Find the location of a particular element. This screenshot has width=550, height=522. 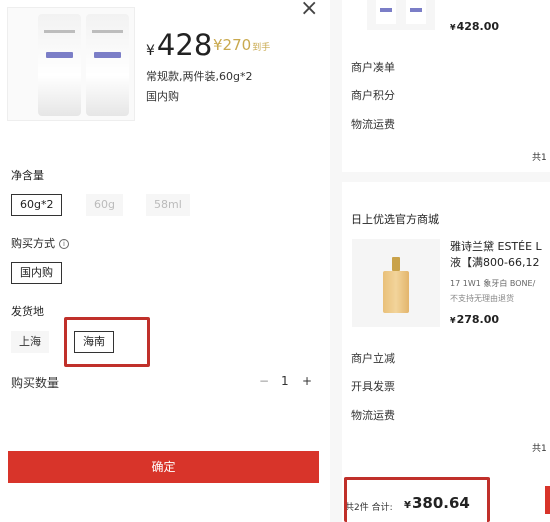

product-variant: 17 1W1 象牙白 BONE/ is located at coordinates (493, 283).